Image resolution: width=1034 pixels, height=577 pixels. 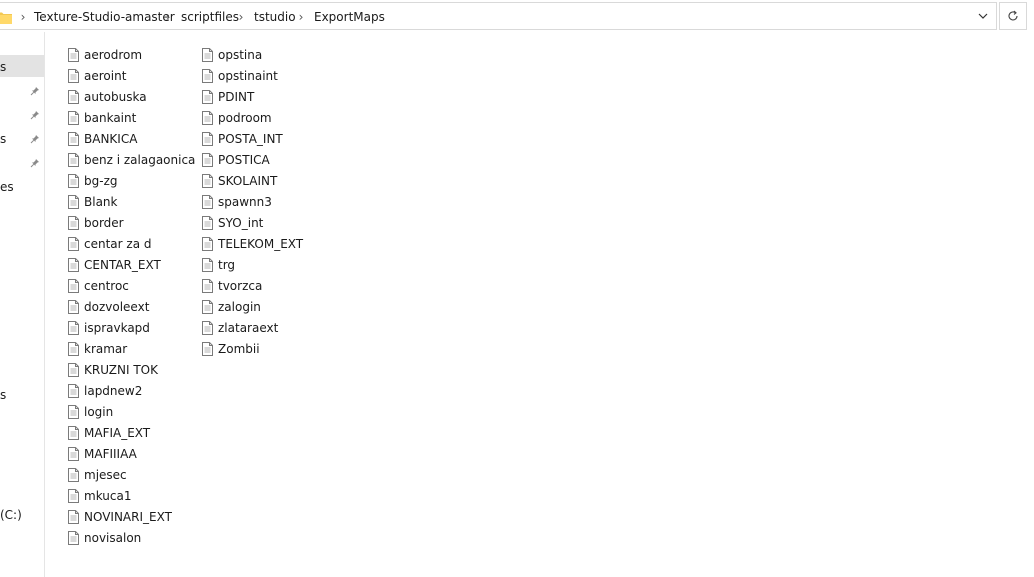 I want to click on file-item: TELEKOM_EXT, so click(x=244, y=243).